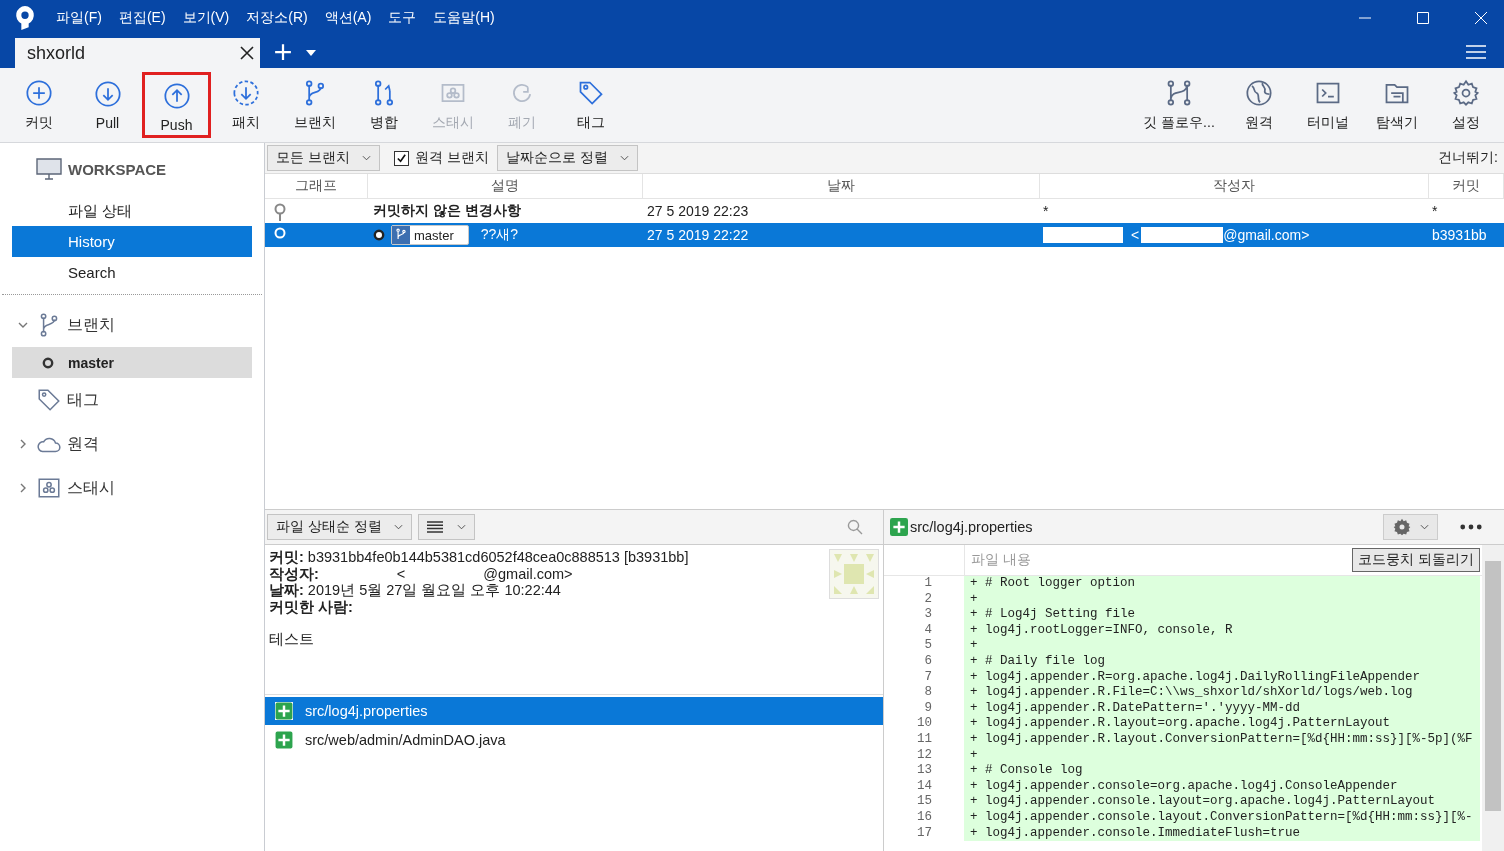  What do you see at coordinates (698, 235) in the screenshot?
I see `commit-date: 27 5 2019 22:22` at bounding box center [698, 235].